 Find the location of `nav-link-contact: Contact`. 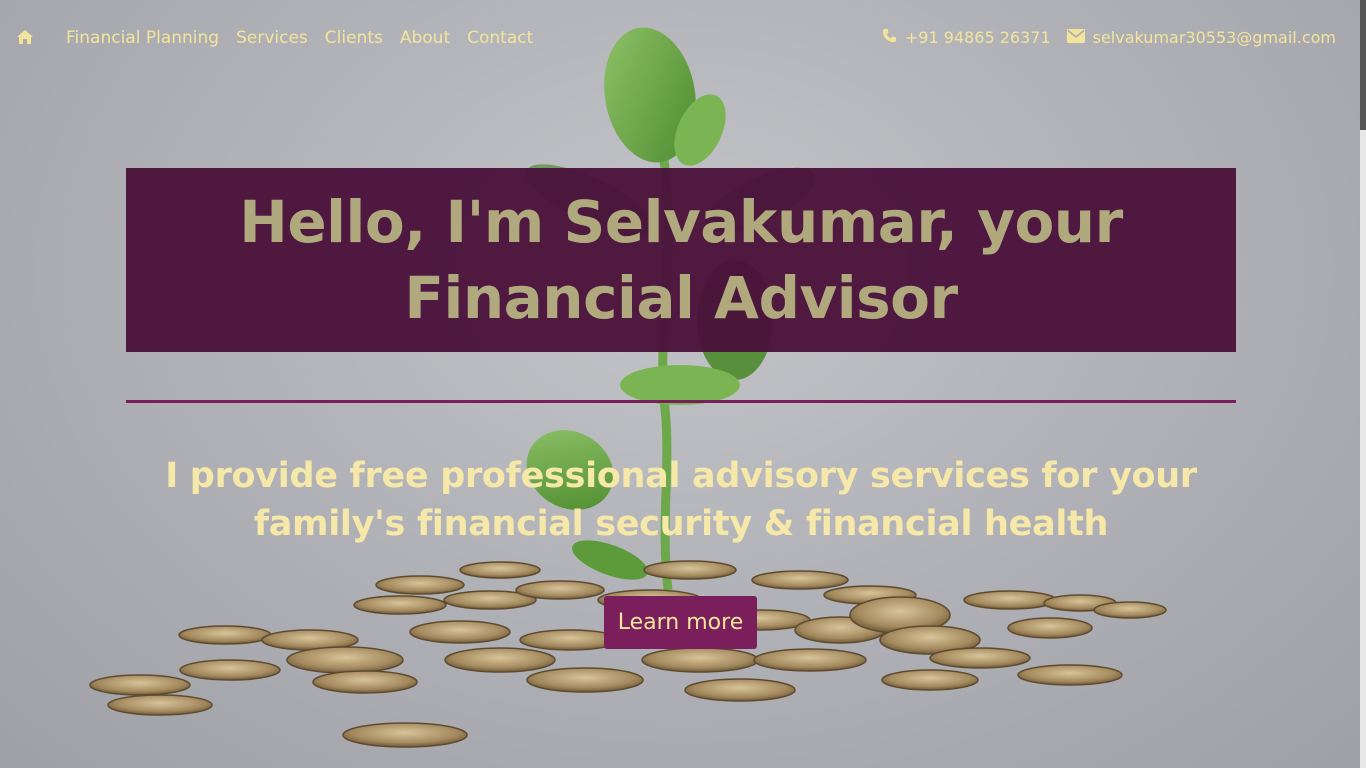

nav-link-contact: Contact is located at coordinates (500, 38).